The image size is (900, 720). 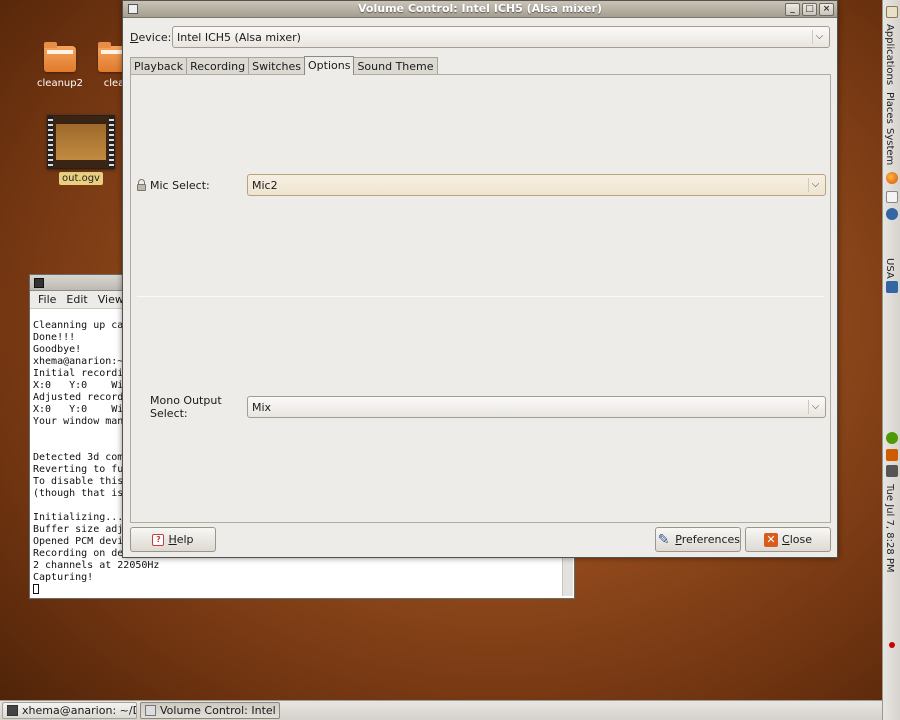 What do you see at coordinates (892, 455) in the screenshot?
I see `stop-record-icon` at bounding box center [892, 455].